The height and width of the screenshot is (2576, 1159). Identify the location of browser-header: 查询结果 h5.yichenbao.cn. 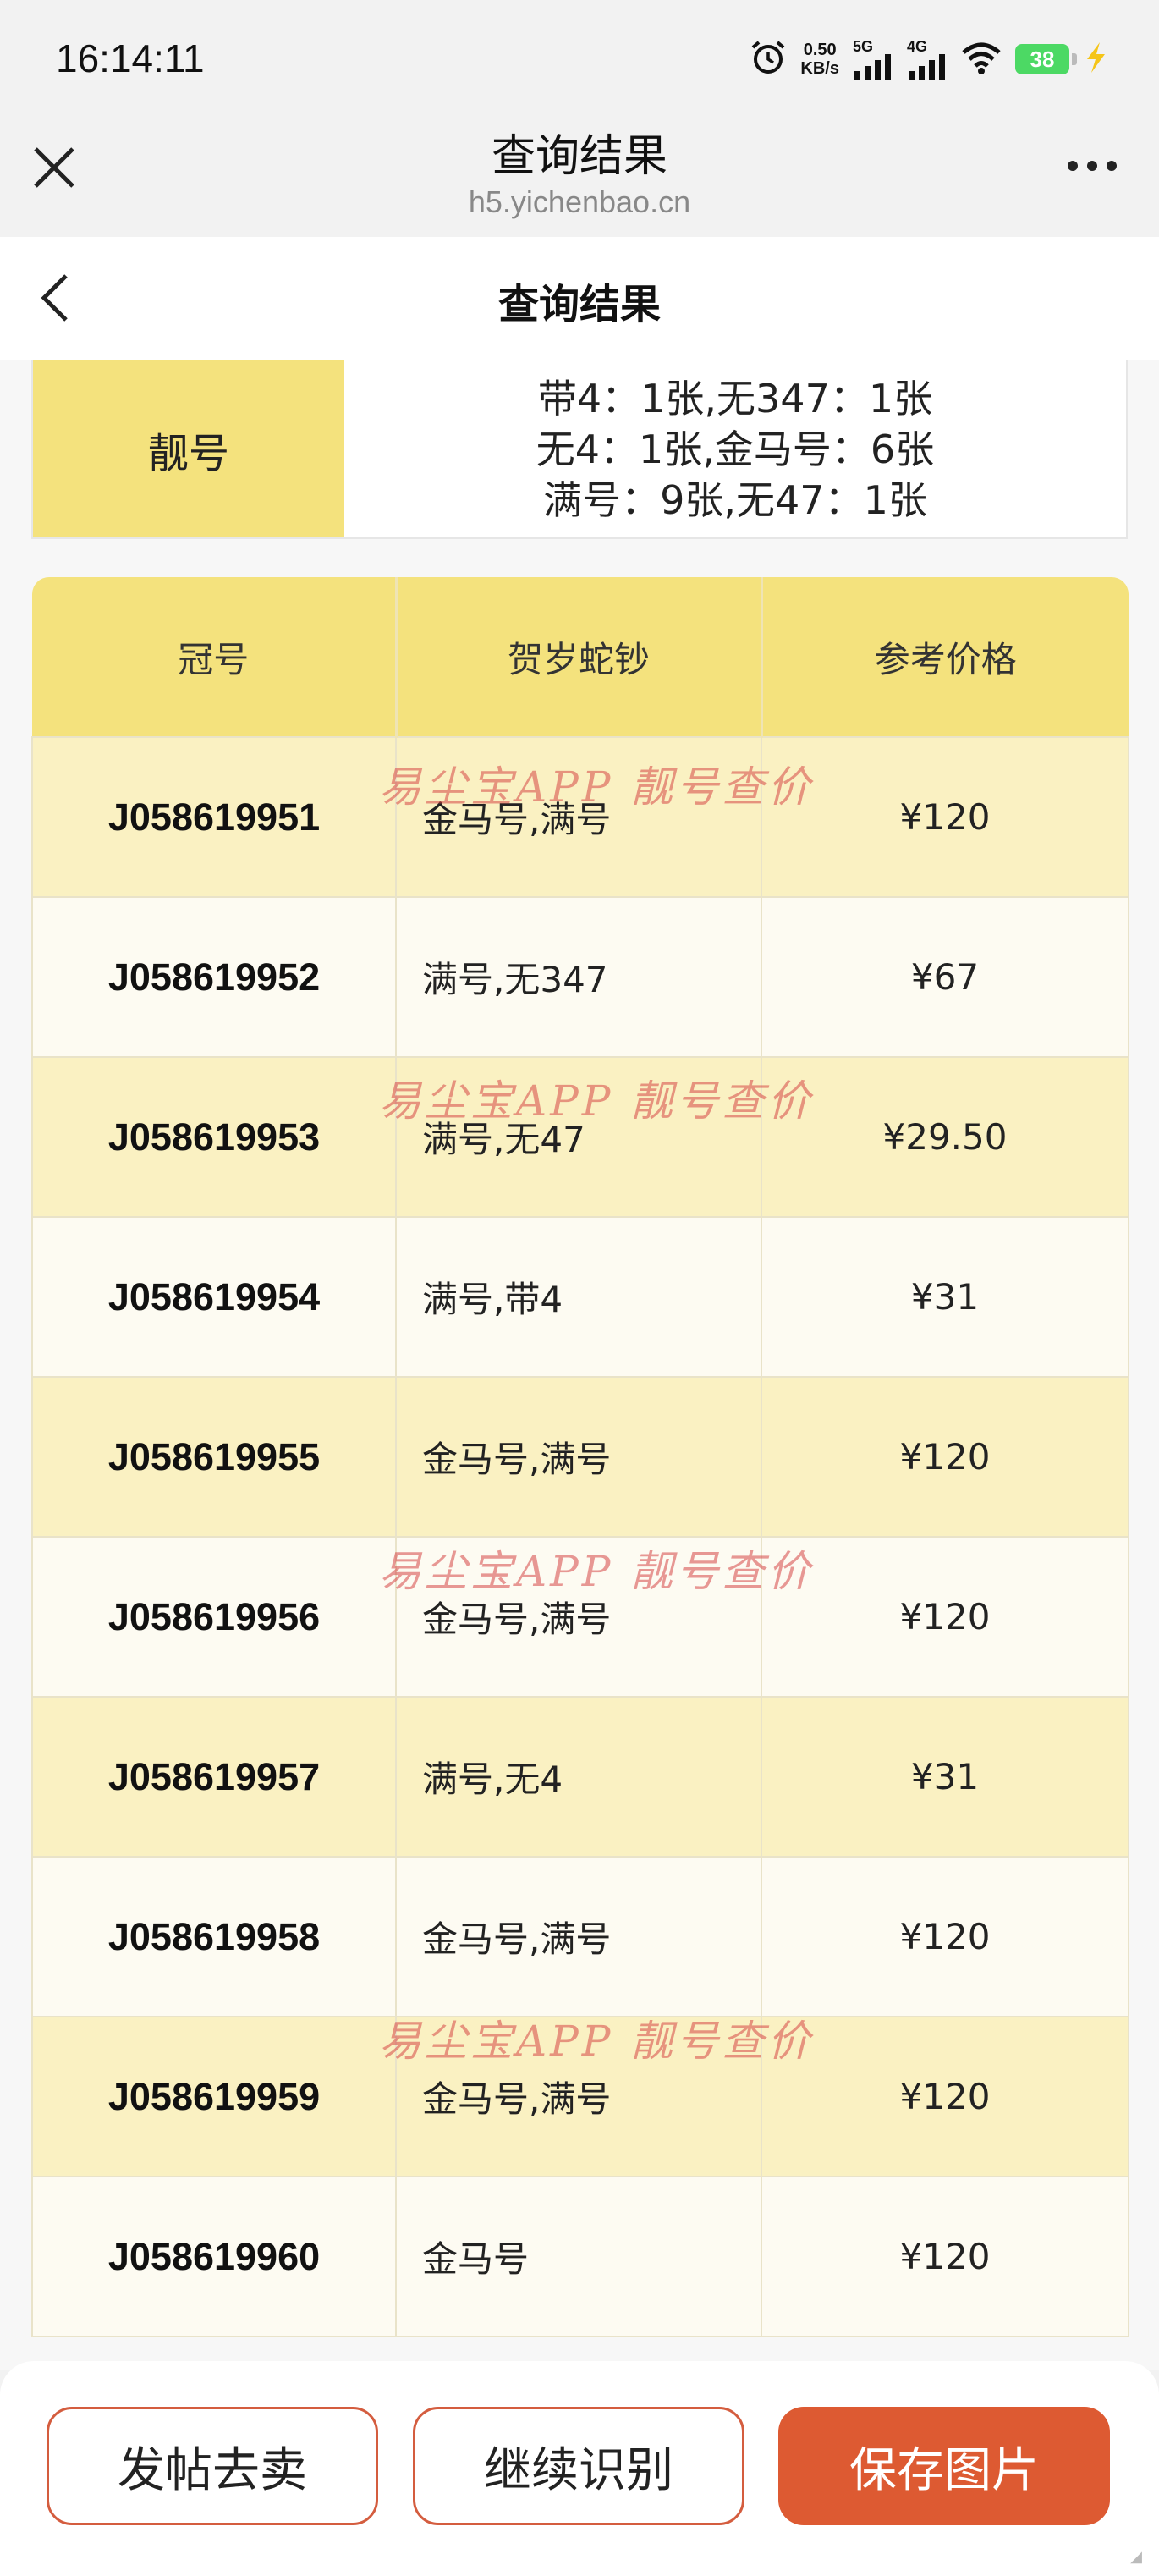
(579, 177).